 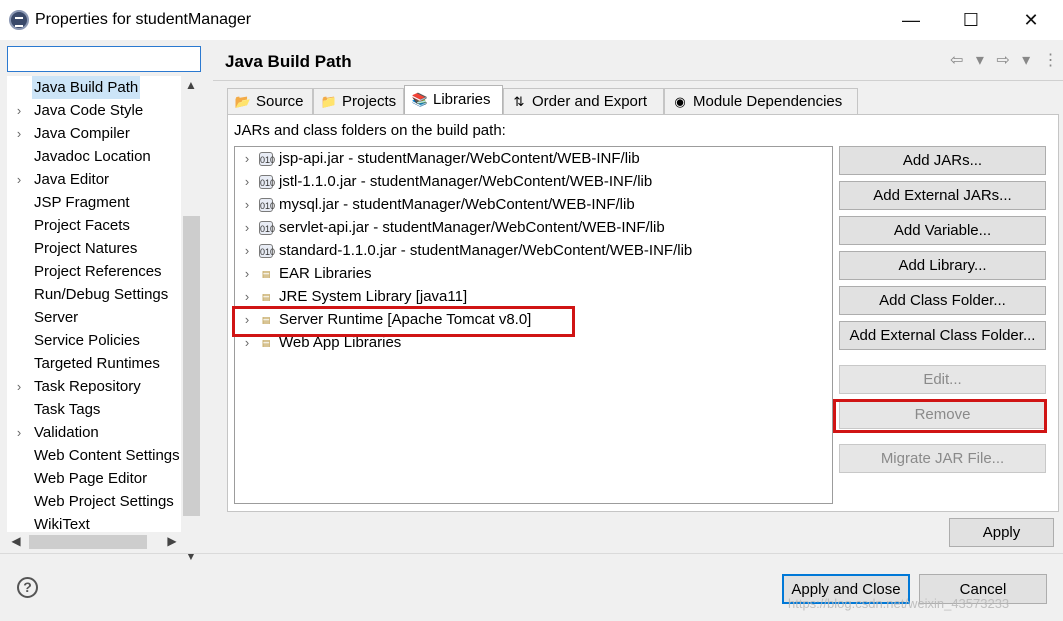 I want to click on sidebar-item-label: Javadoc Location, so click(x=92, y=156).